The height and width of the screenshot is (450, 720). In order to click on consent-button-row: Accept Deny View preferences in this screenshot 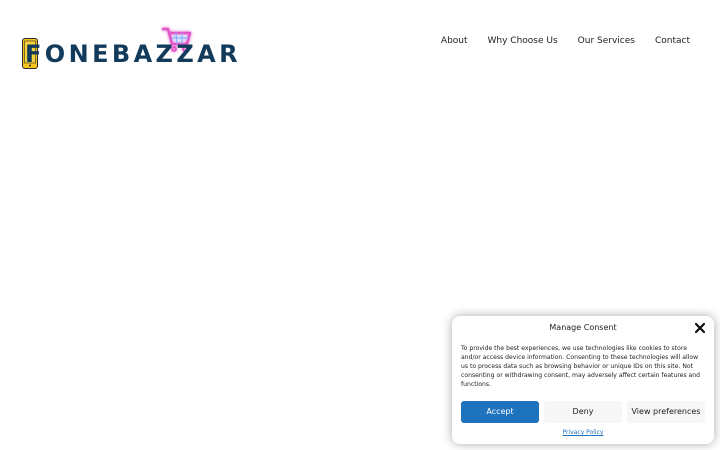, I will do `click(583, 412)`.